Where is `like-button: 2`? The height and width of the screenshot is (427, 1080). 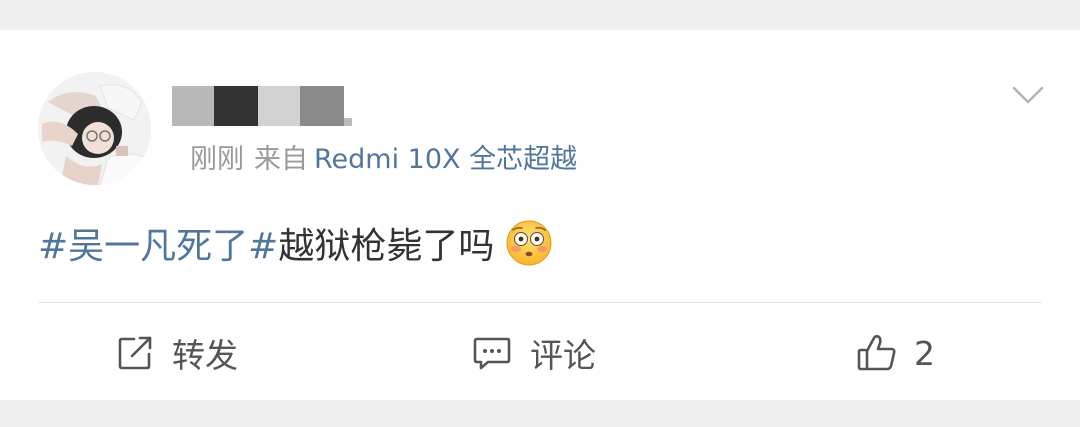 like-button: 2 is located at coordinates (895, 353).